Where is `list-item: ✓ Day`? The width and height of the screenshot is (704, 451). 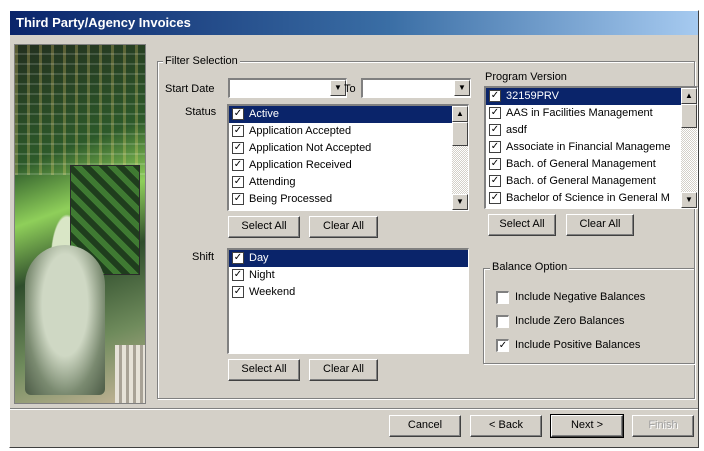
list-item: ✓ Day is located at coordinates (348, 258).